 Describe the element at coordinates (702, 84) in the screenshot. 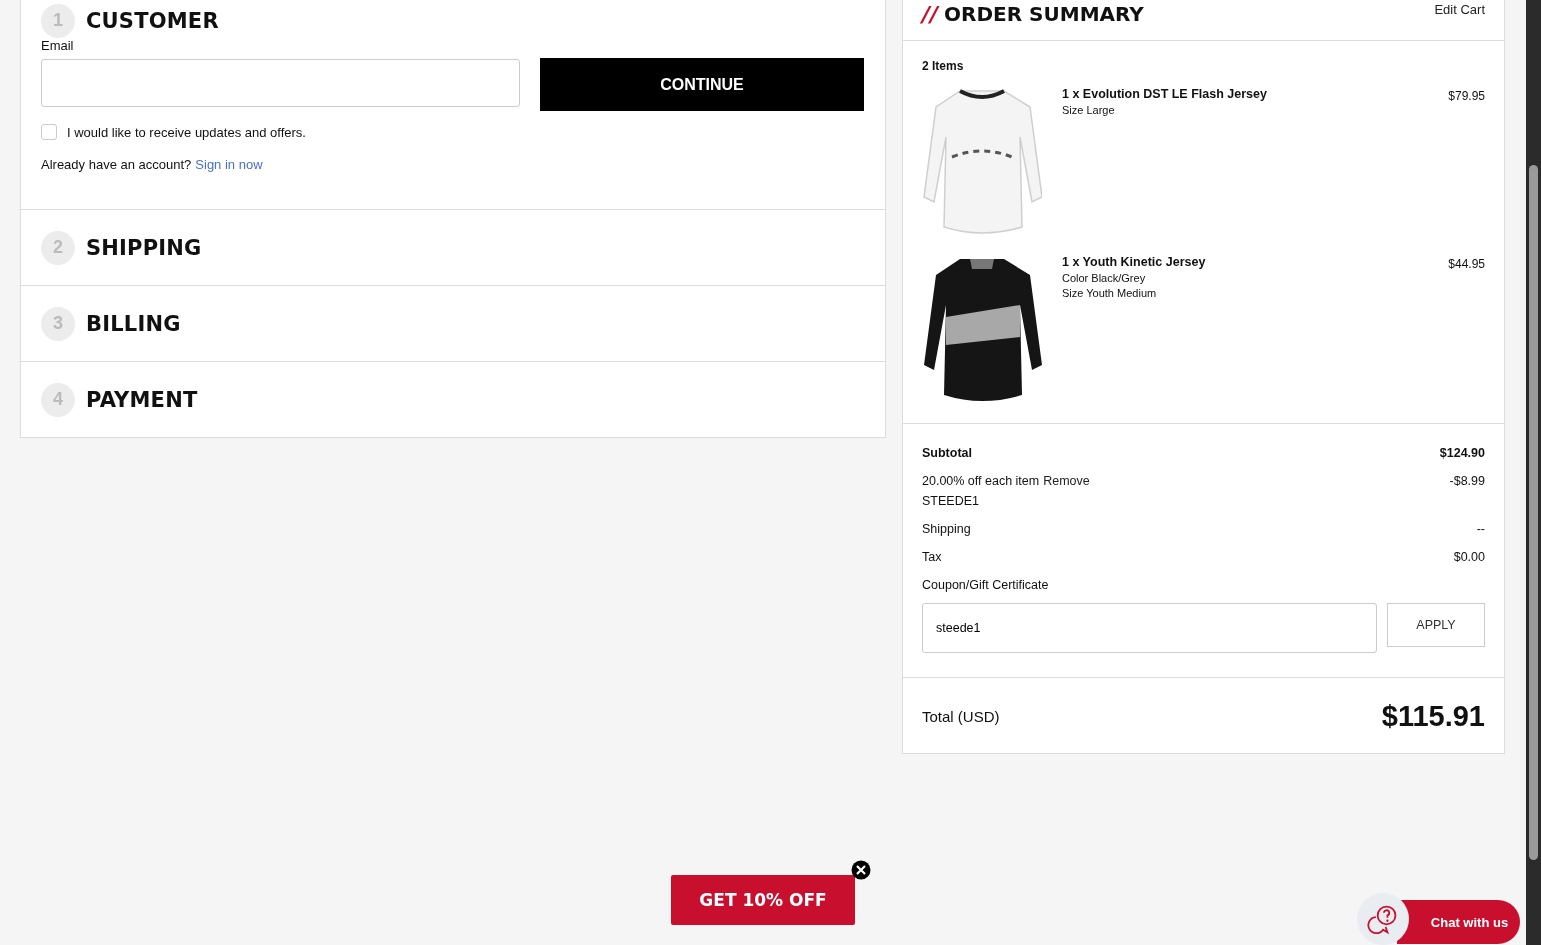

I see `continue-button: CONTINUE` at that location.